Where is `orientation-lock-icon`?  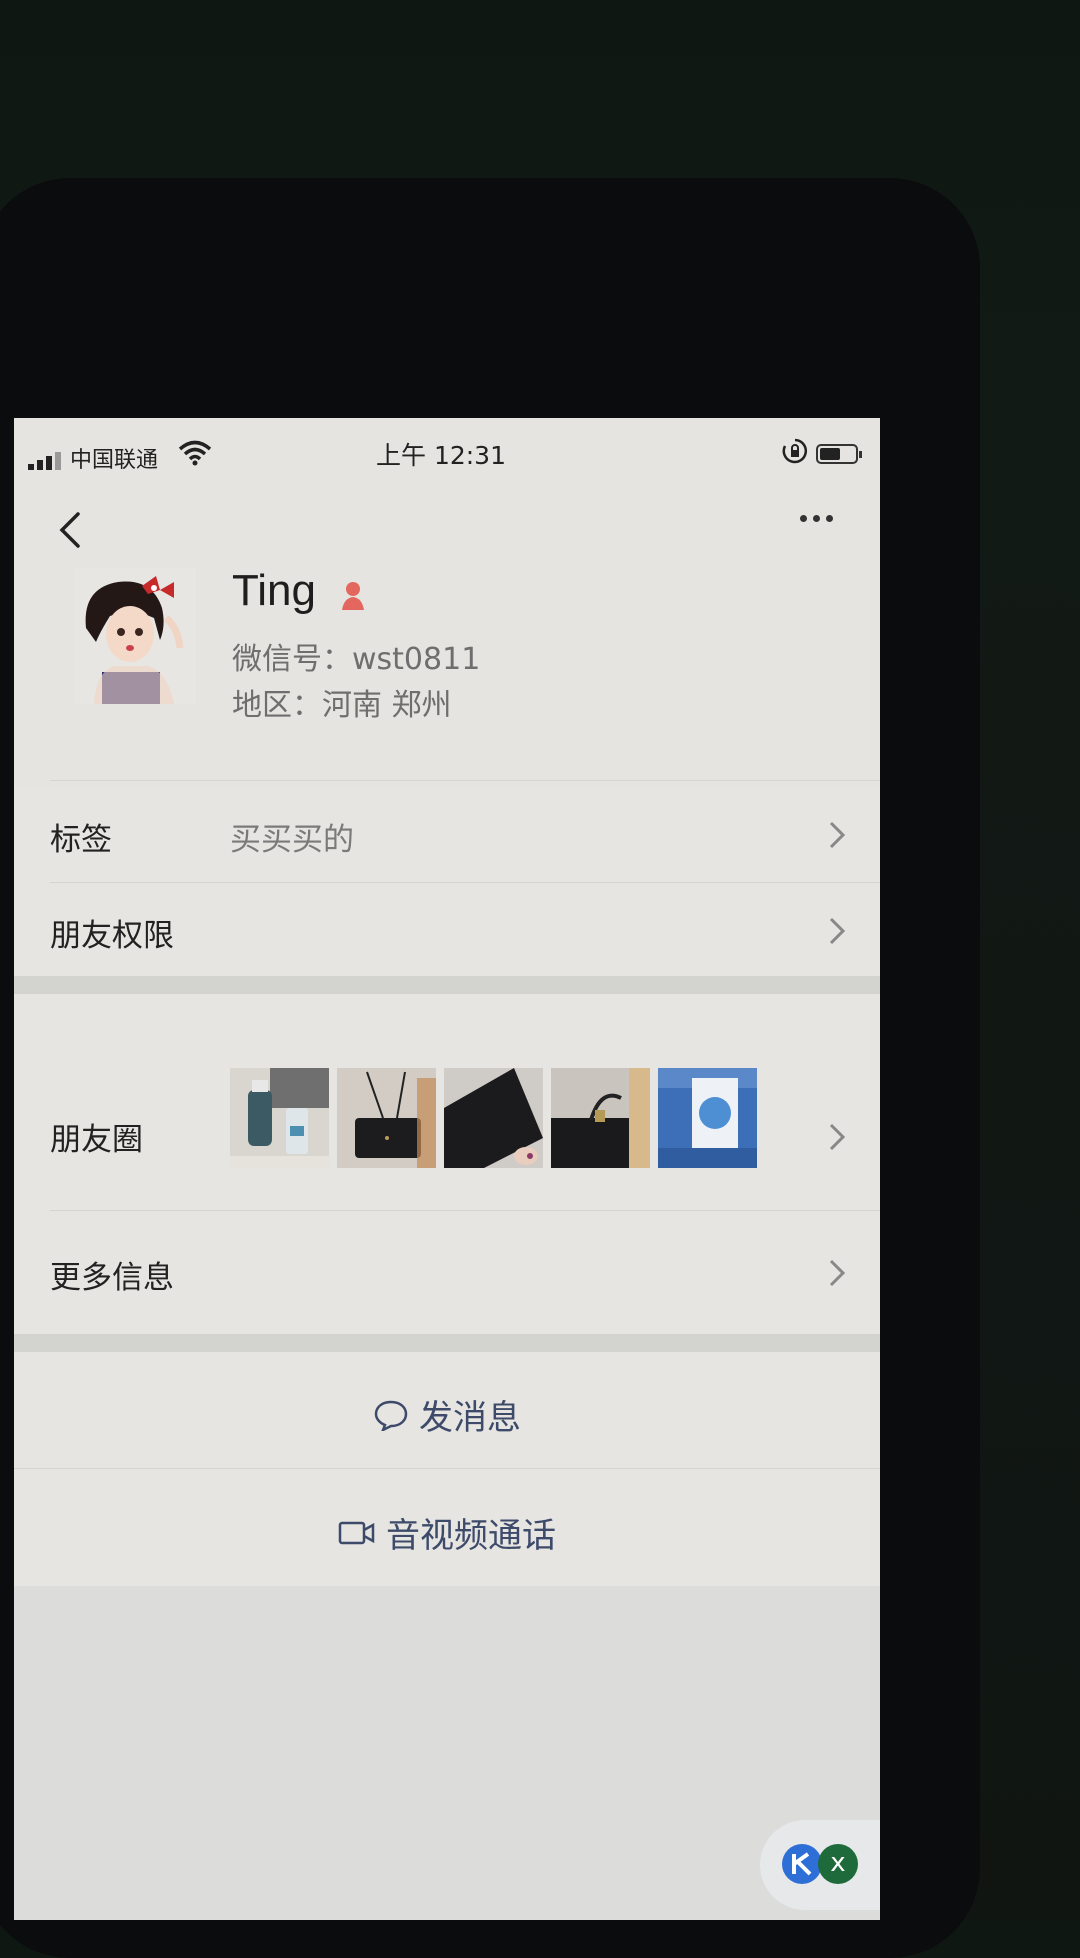 orientation-lock-icon is located at coordinates (795, 451).